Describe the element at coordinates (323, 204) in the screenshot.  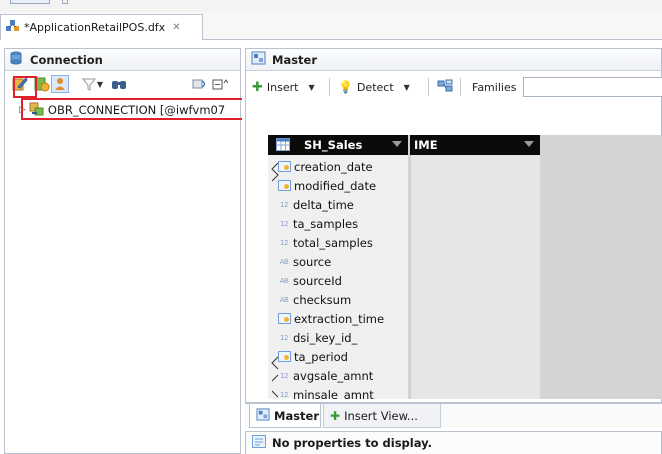
I see `column-name: delta_time` at that location.